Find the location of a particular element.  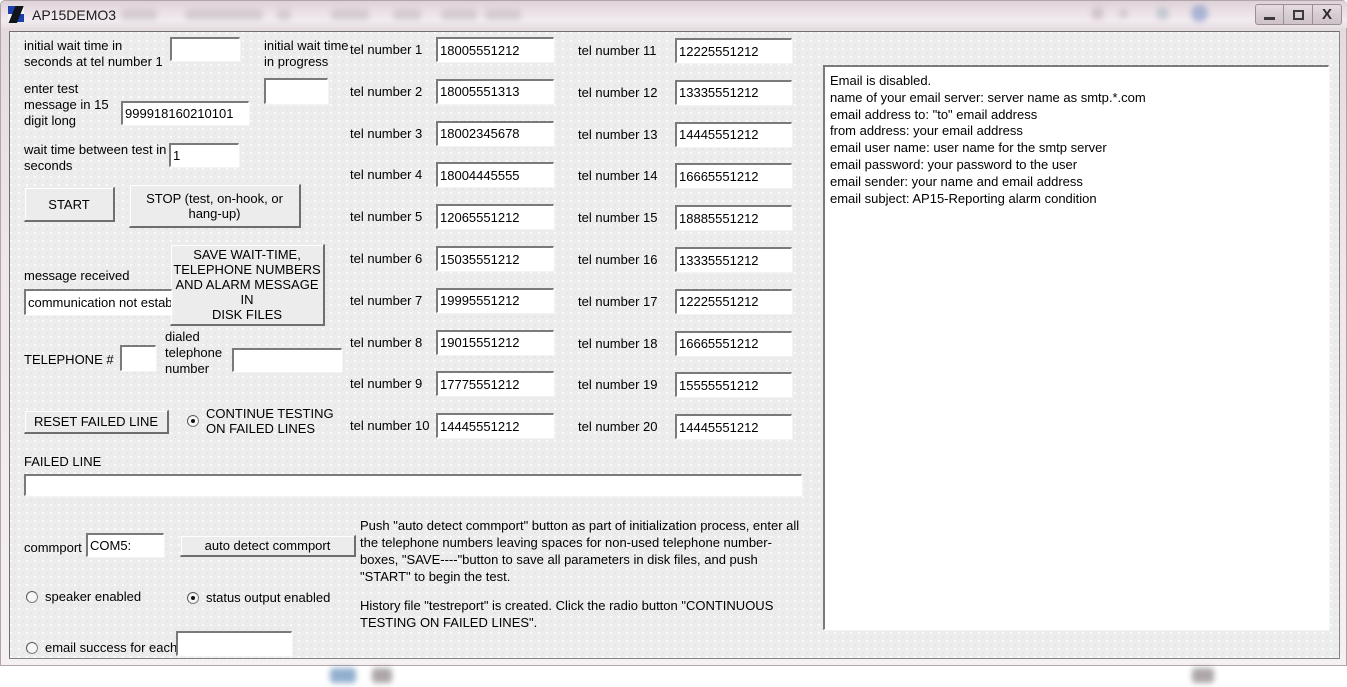

tel-number-input-20: 14445551212 is located at coordinates (733, 427).